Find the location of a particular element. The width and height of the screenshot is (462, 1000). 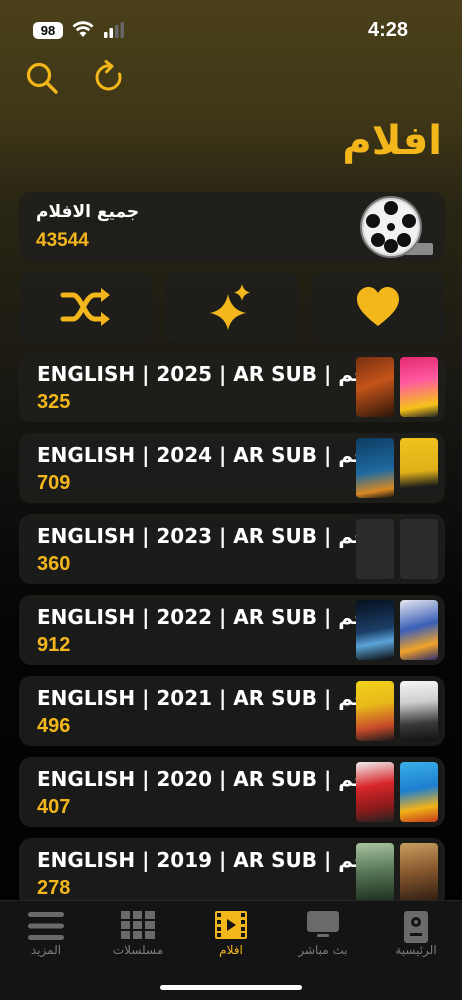

heart-icon is located at coordinates (378, 306).